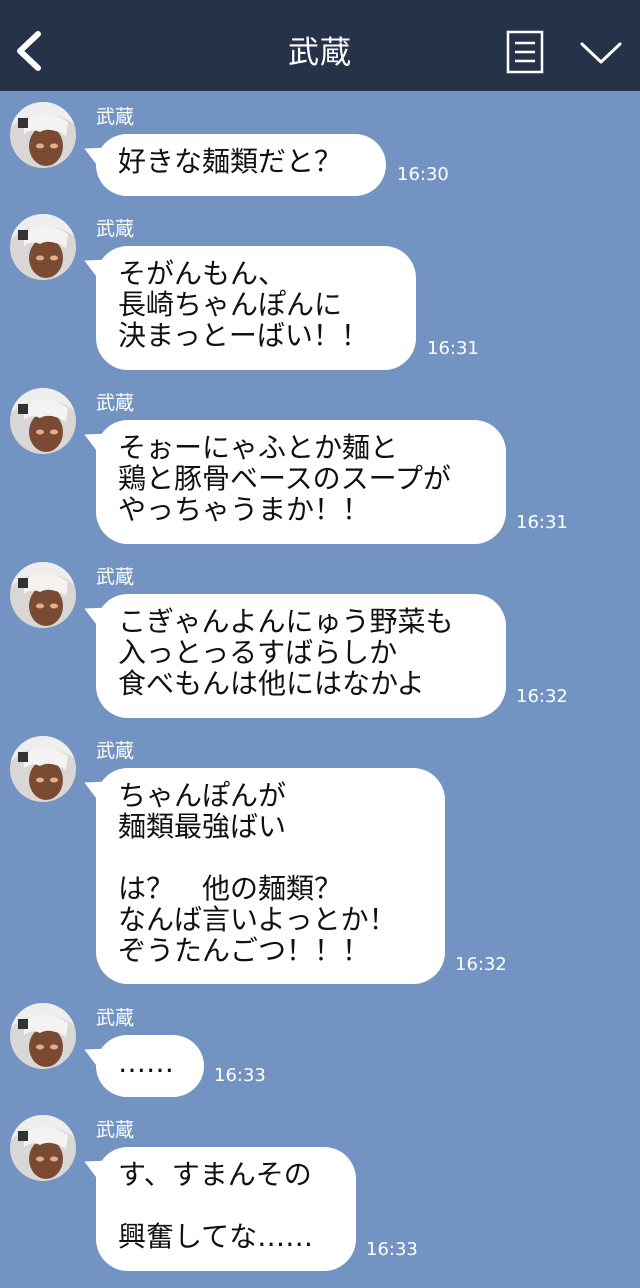  I want to click on message-item: 武蔵 好きな麺類だと？ 16:30, so click(320, 147).